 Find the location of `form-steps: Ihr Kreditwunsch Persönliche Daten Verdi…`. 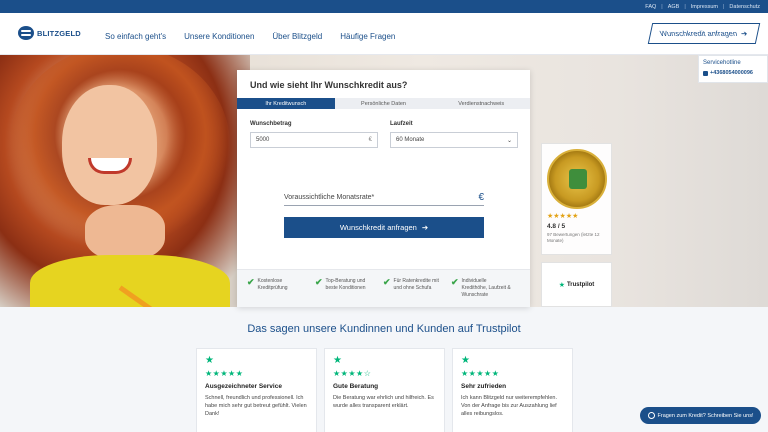

form-steps: Ihr Kreditwunsch Persönliche Daten Verdi… is located at coordinates (384, 103).